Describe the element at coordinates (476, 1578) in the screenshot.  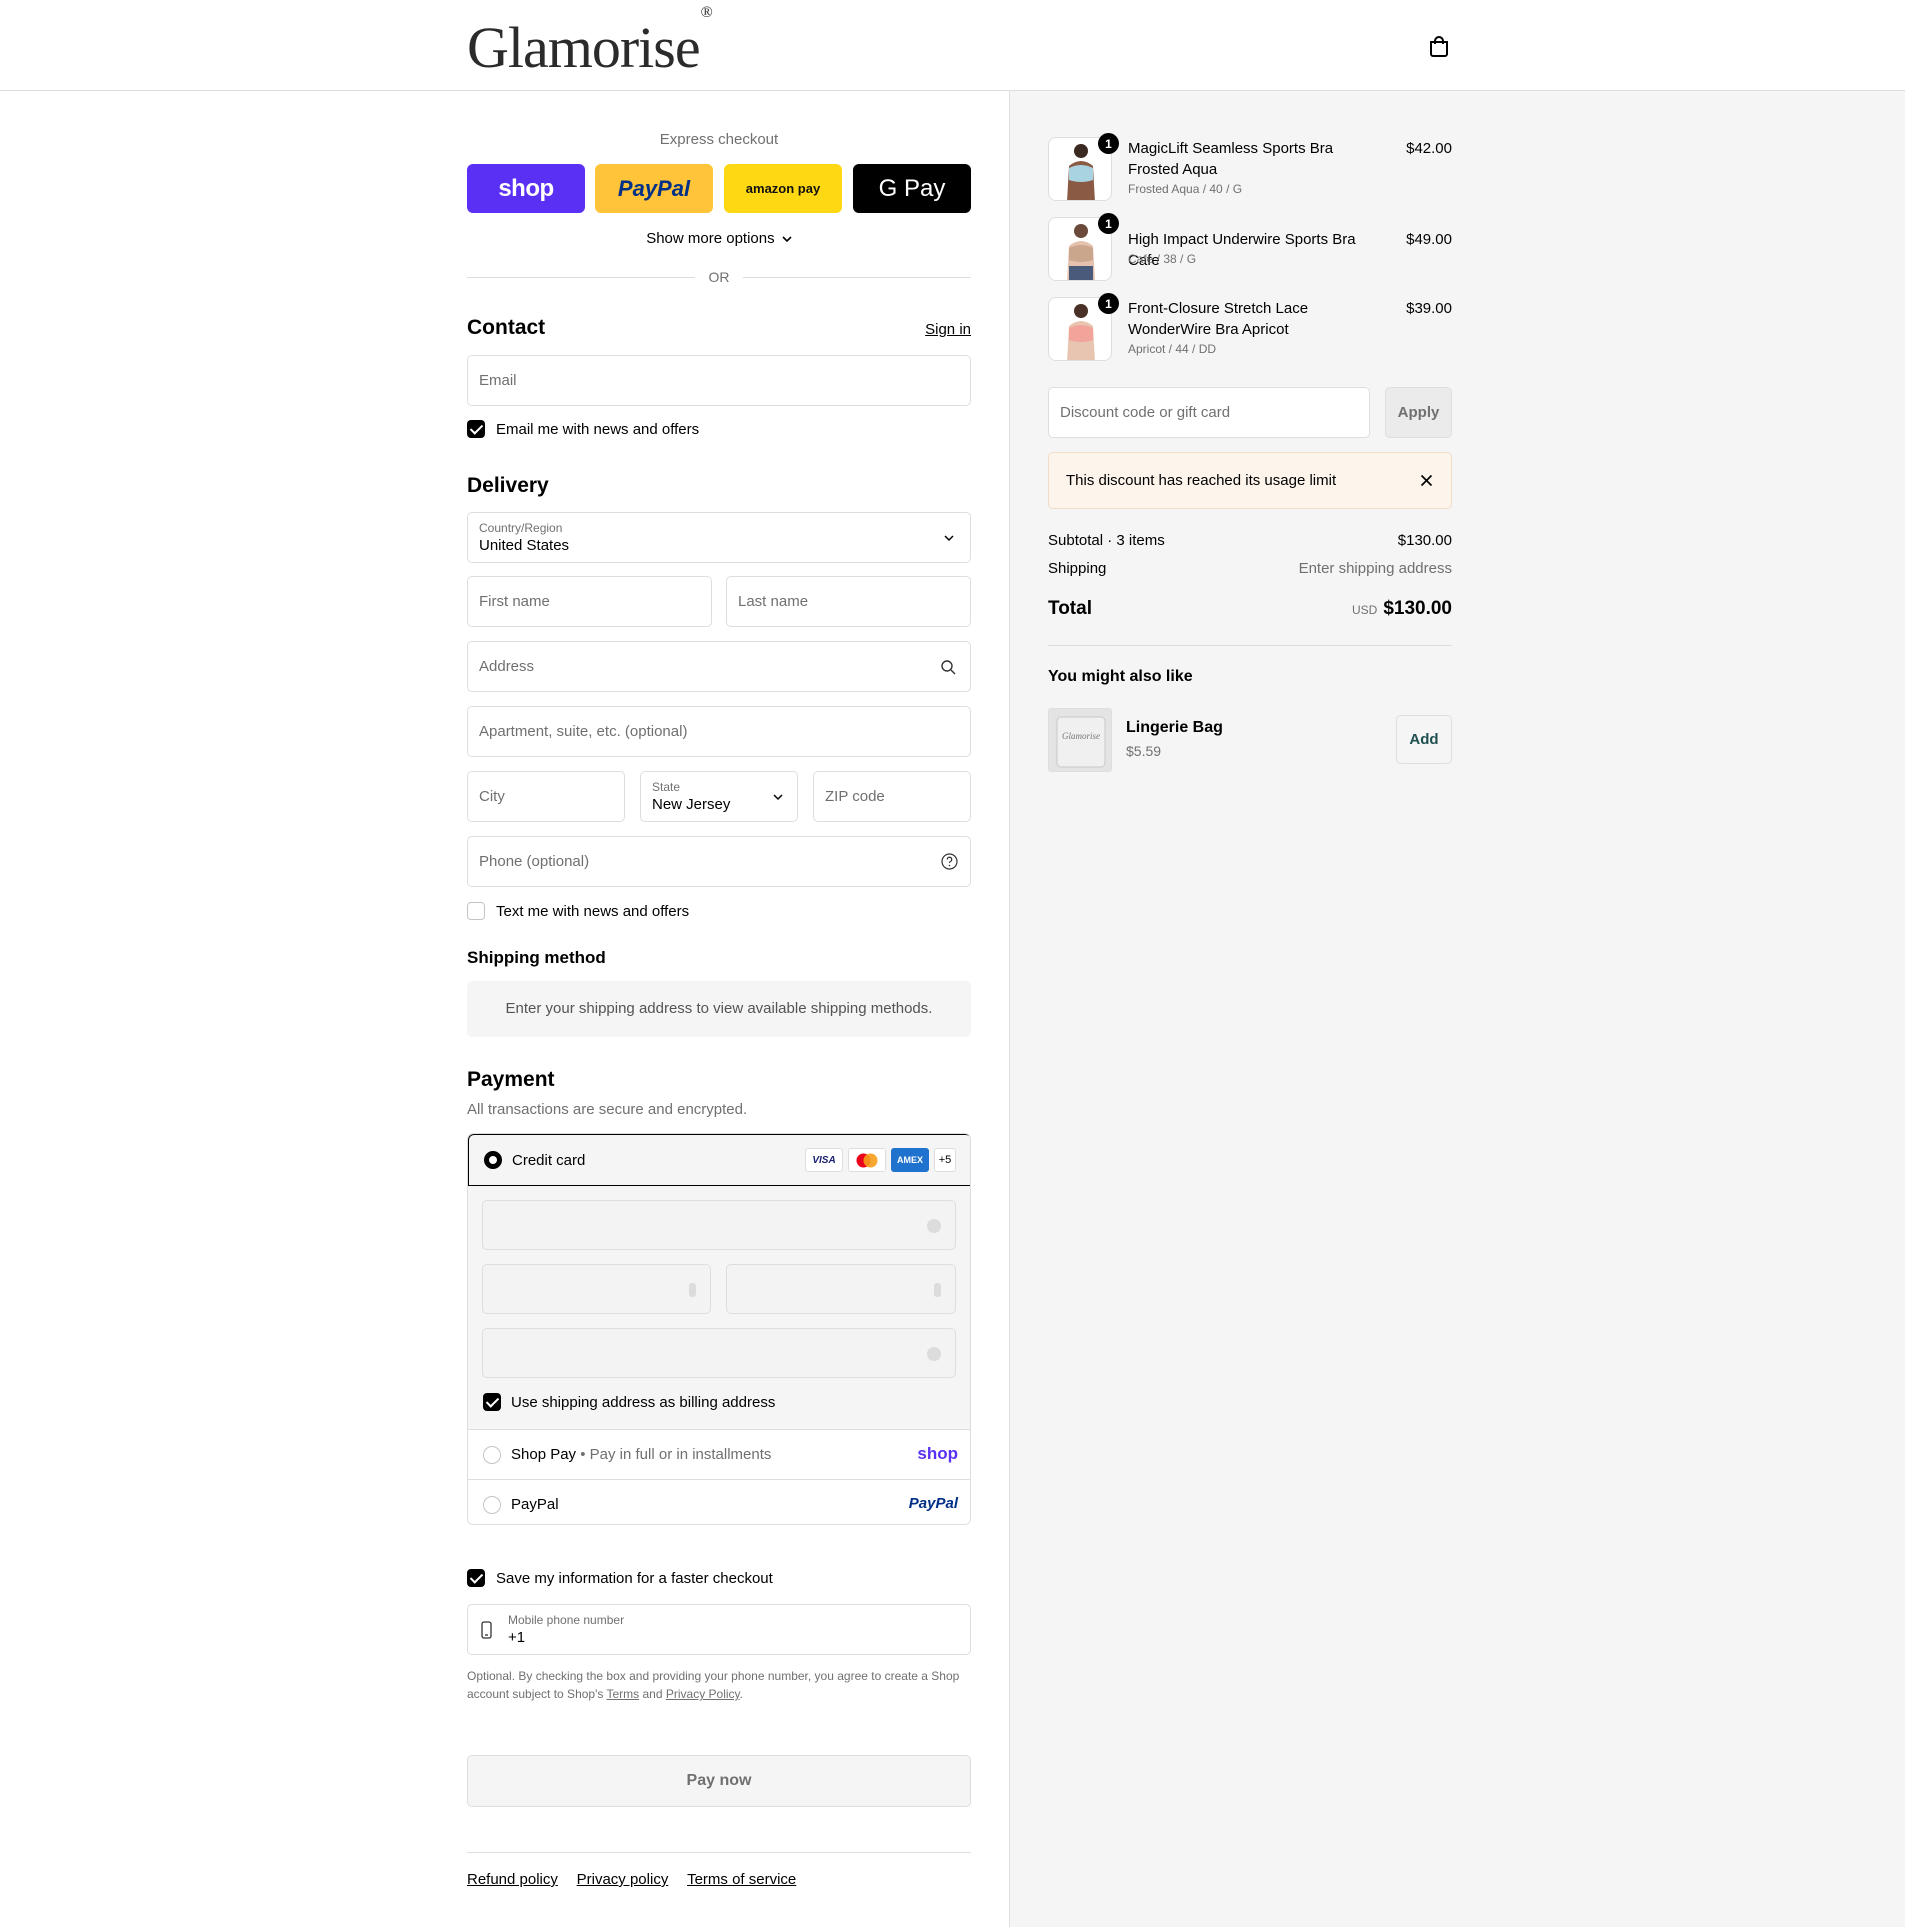
I see `save-info-checkbox` at that location.